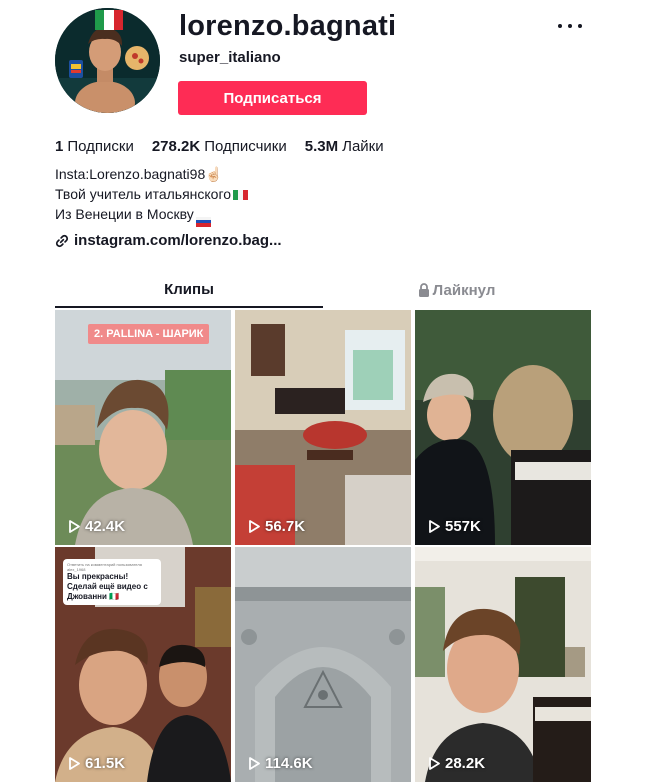 The height and width of the screenshot is (782, 650). What do you see at coordinates (285, 526) in the screenshot?
I see `video-views-count: 56.7K` at bounding box center [285, 526].